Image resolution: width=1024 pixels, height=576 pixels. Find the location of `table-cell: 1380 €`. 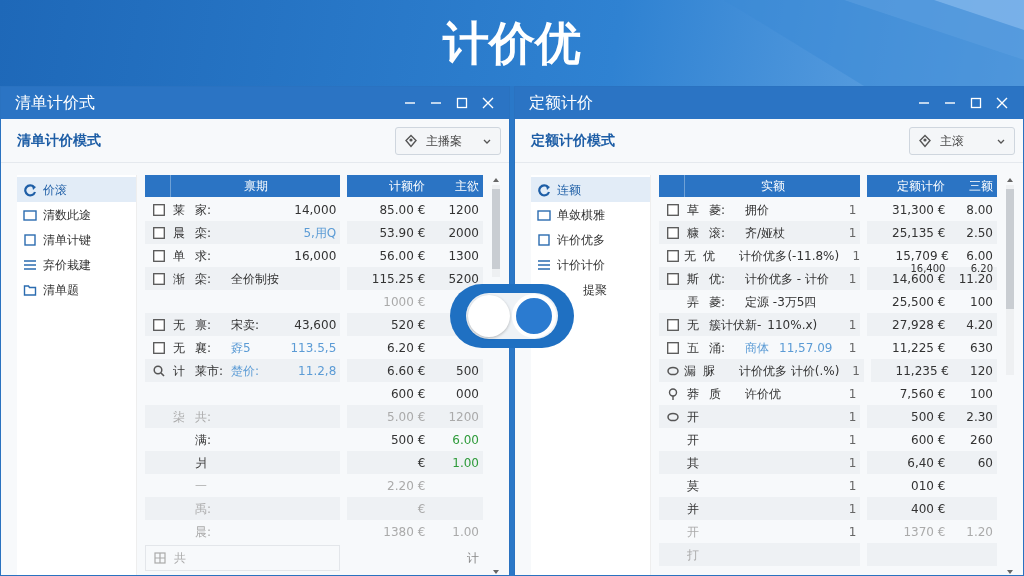

table-cell: 1380 € is located at coordinates (404, 531).